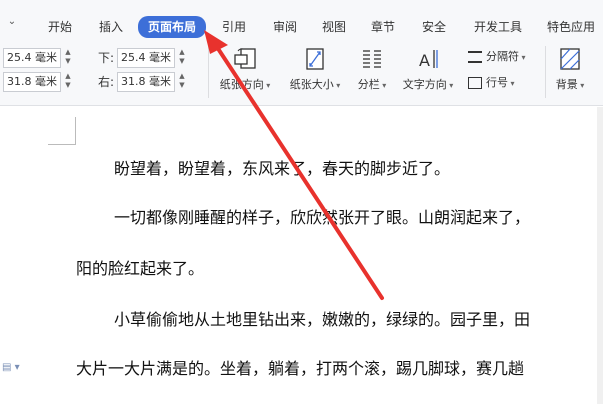  I want to click on paragraph-3-line-2: 大片一大片满是的。坐着，躺着，打两个滚，踢几脚球，赛几趟, so click(300, 368).